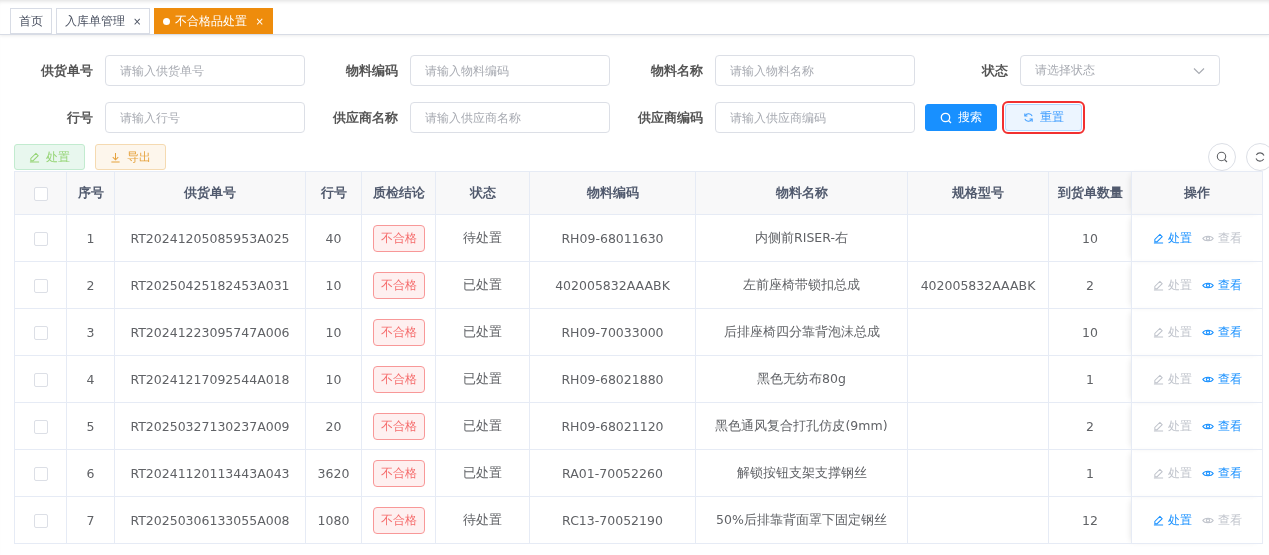  I want to click on table-cell: 7, so click(90, 520).